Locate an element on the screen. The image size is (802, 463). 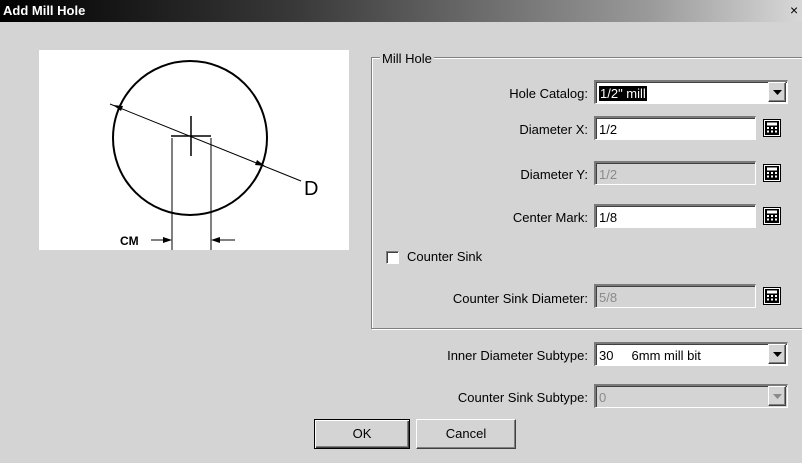
hole-catalog-dropdown-button is located at coordinates (777, 92).